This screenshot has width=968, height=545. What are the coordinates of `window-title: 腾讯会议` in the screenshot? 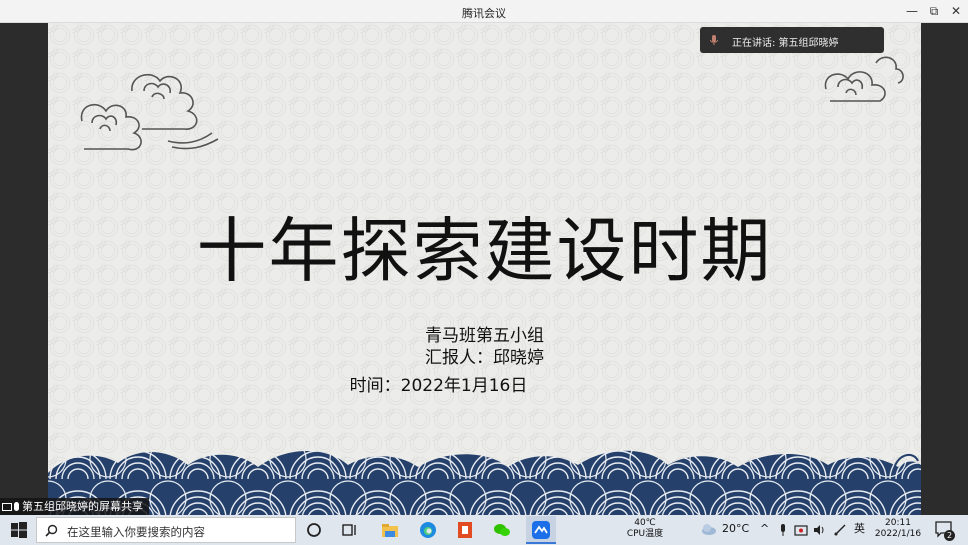 It's located at (484, 13).